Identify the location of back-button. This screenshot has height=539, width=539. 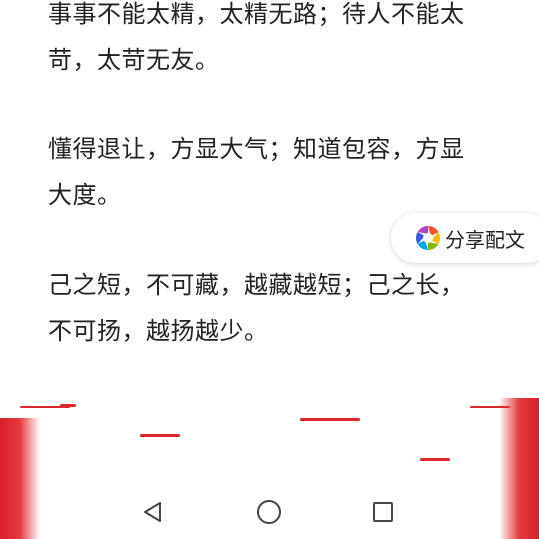
(153, 512).